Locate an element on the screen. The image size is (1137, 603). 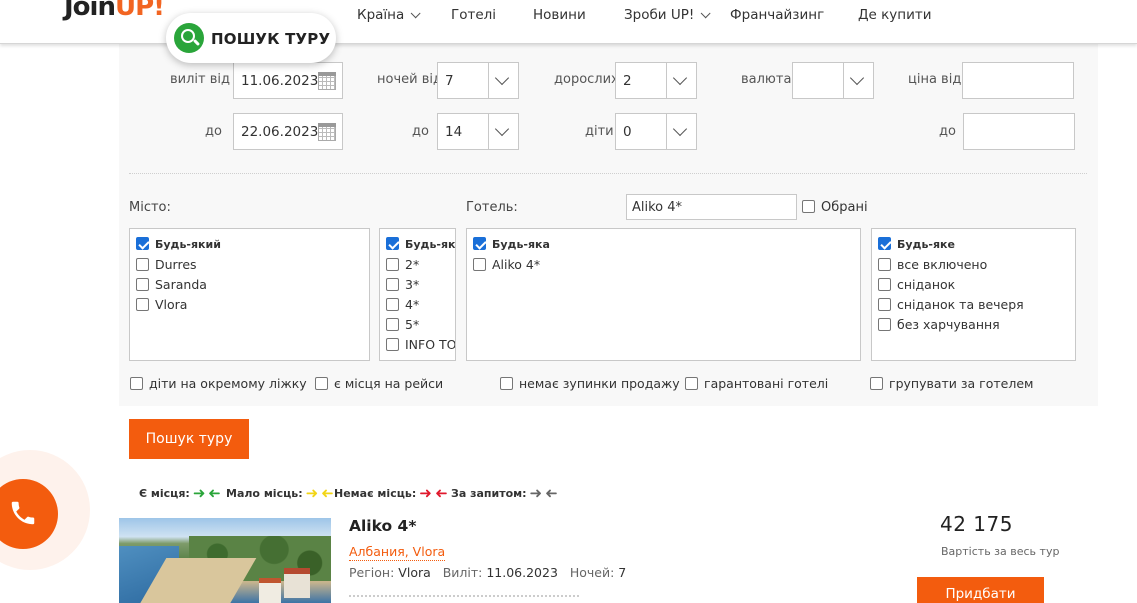
currency-label: валюта is located at coordinates (766, 79).